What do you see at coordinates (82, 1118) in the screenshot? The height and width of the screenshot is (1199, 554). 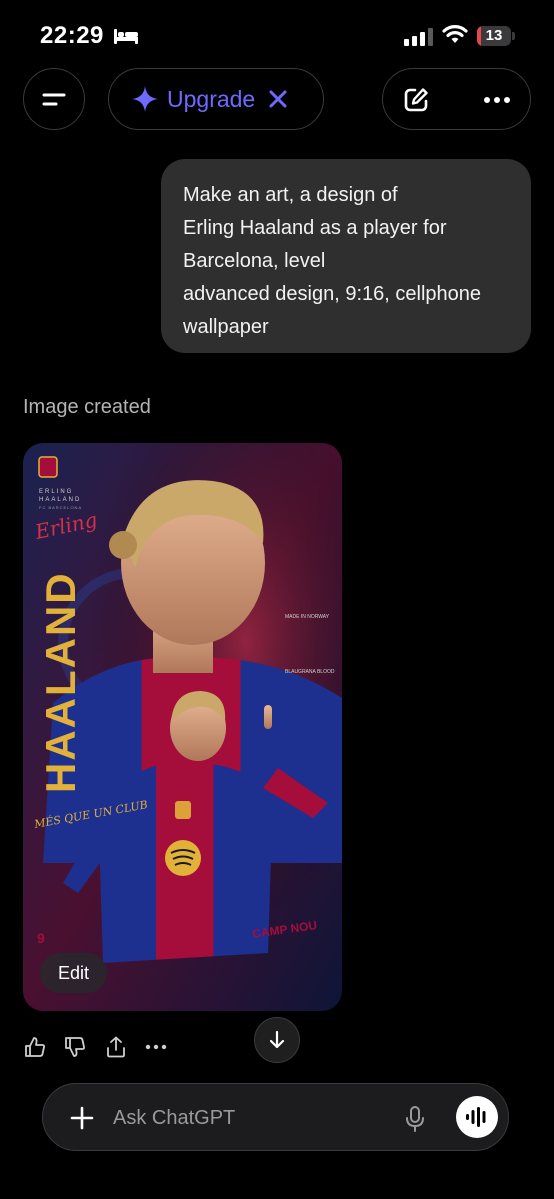 I see `plus-icon` at bounding box center [82, 1118].